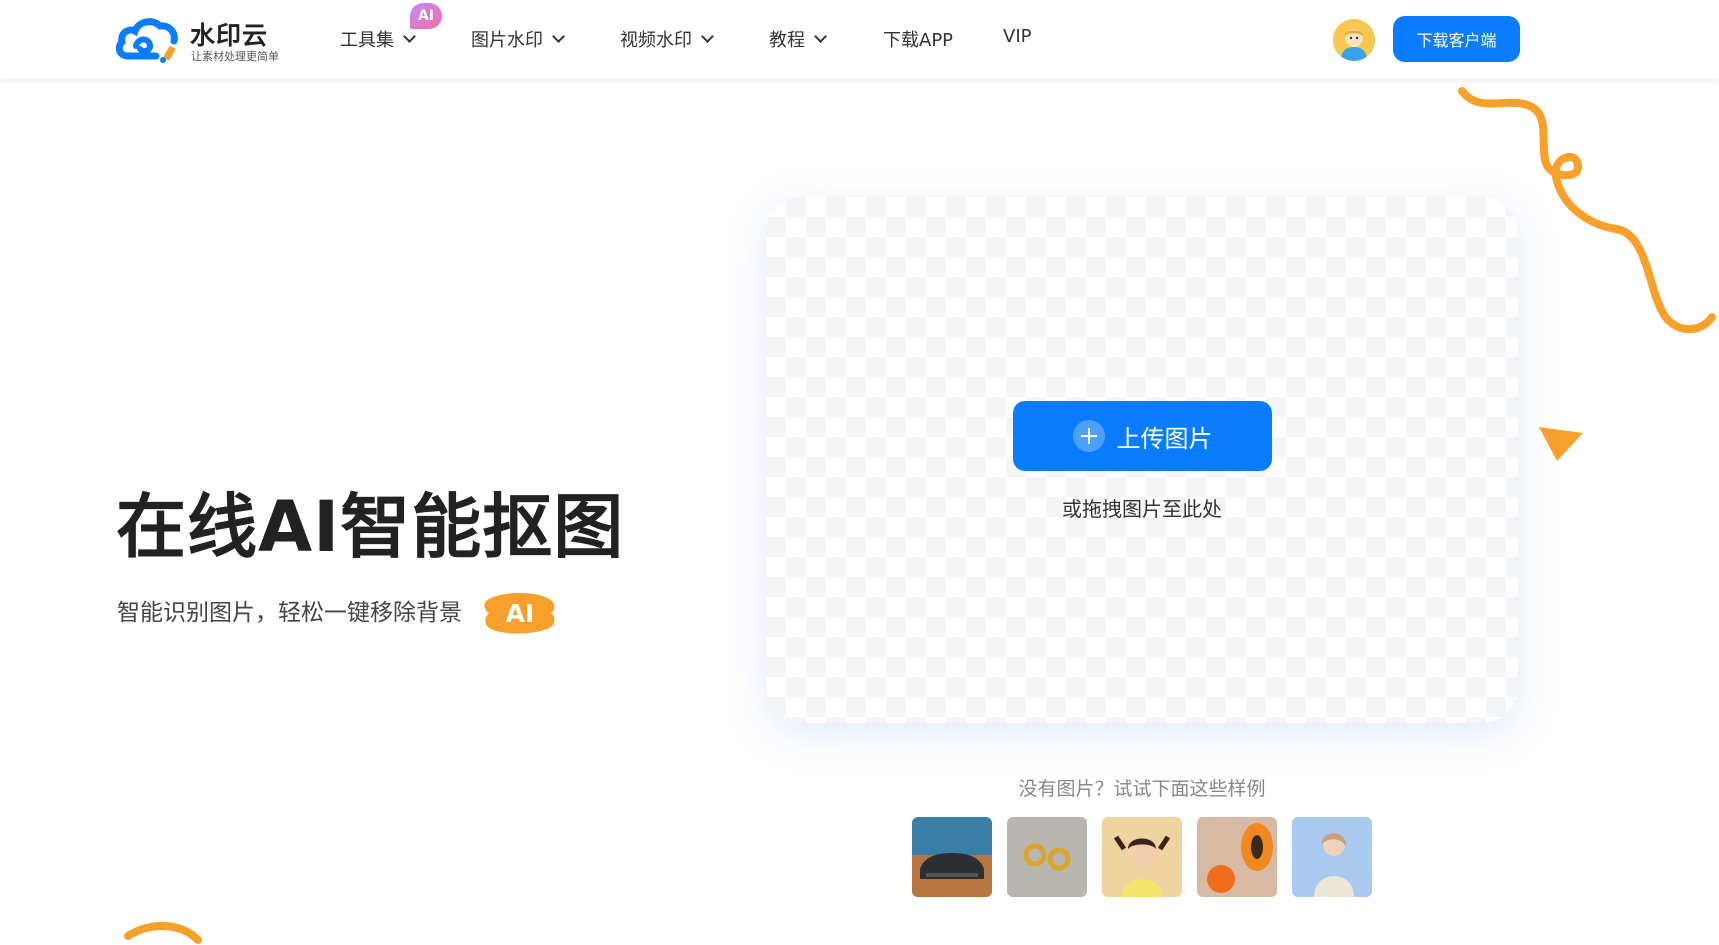 Image resolution: width=1719 pixels, height=945 pixels. Describe the element at coordinates (787, 40) in the screenshot. I see `nav-label: 教程` at that location.